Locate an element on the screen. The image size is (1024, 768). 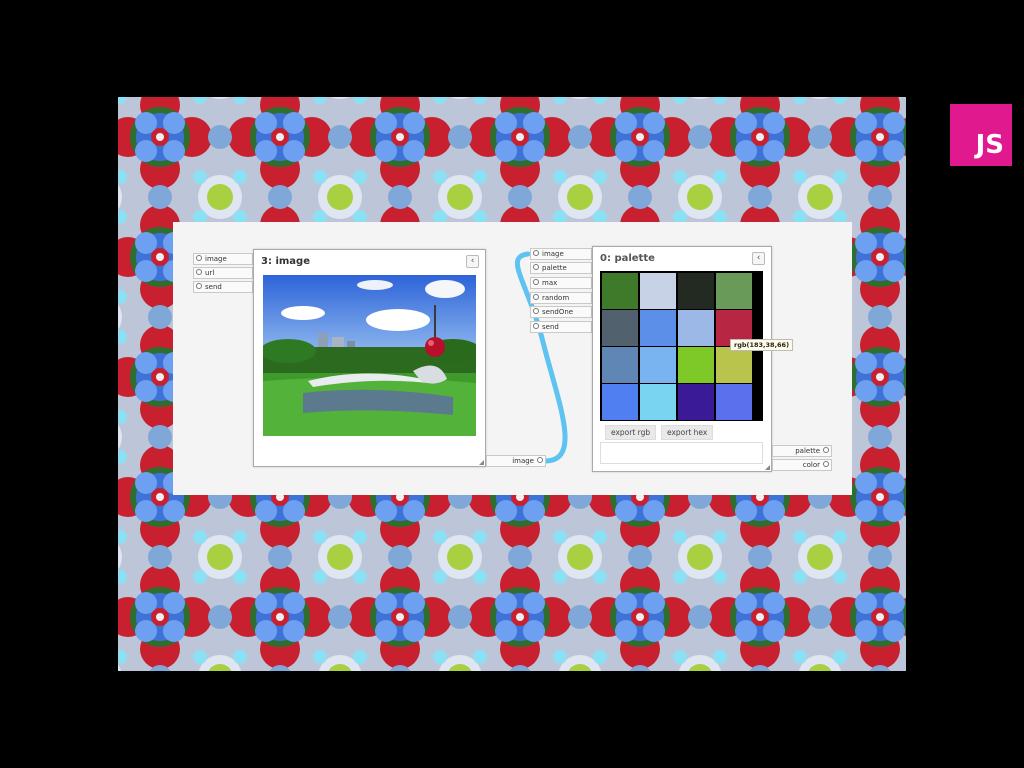
palette-node-input-port: random is located at coordinates (561, 298).